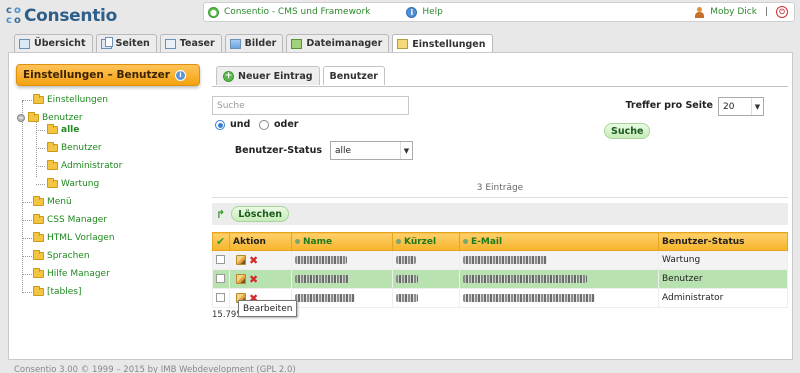  What do you see at coordinates (268, 75) in the screenshot?
I see `tab-new-entry: + Neuer Eintrag` at bounding box center [268, 75].